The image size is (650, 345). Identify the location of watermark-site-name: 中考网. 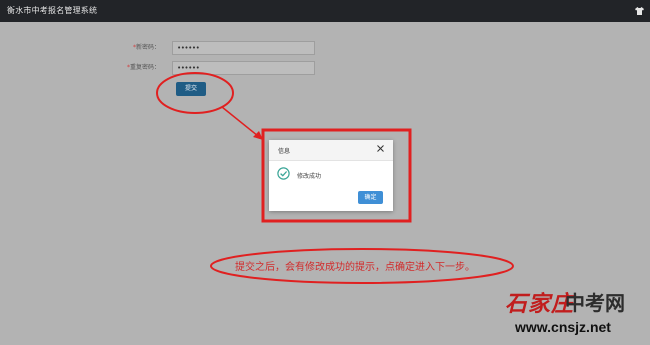
(595, 303).